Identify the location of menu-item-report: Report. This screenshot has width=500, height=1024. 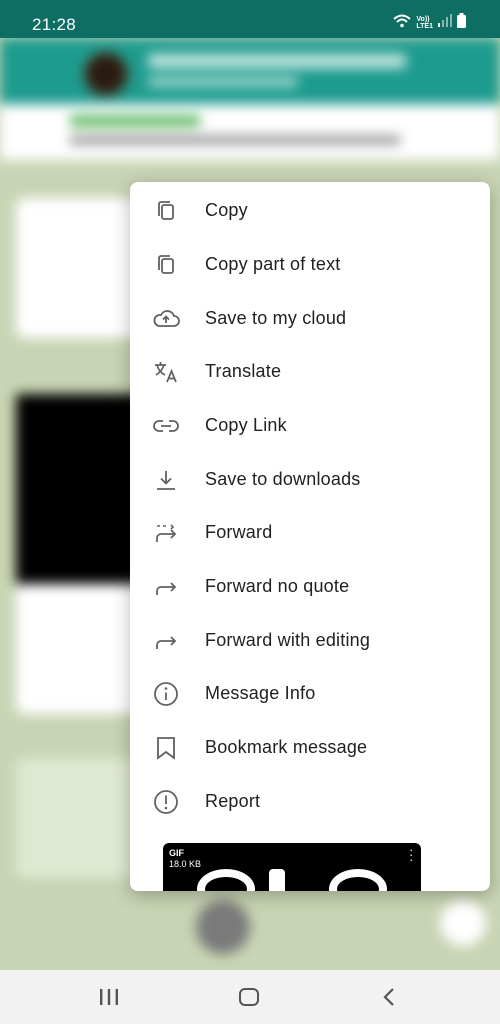
(310, 801).